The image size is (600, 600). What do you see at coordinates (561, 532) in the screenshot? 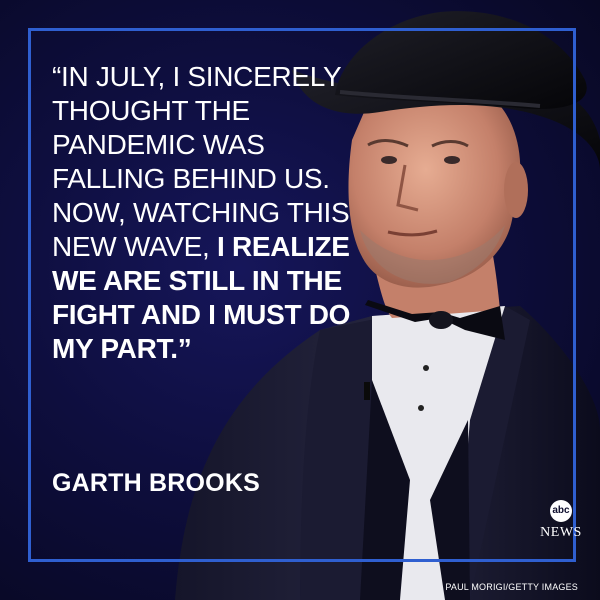
I see `news-wordmark: NEWS` at bounding box center [561, 532].